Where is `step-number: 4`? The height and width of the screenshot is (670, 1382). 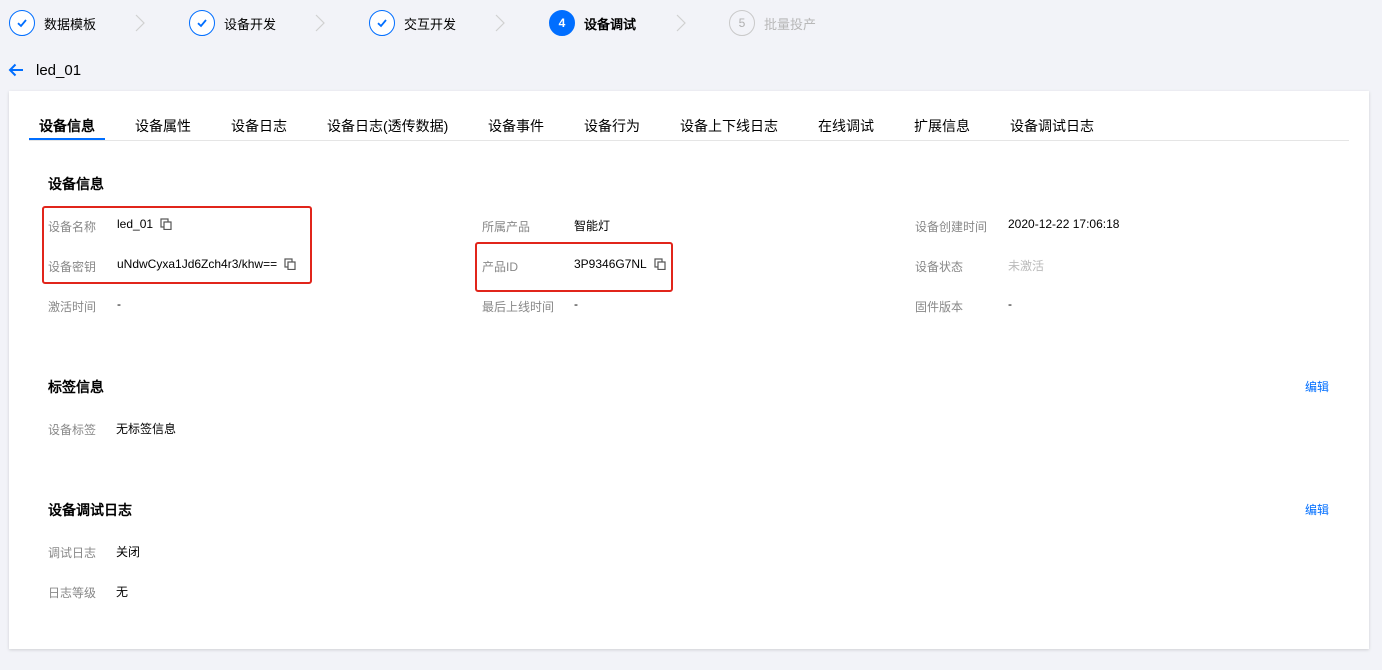 step-number: 4 is located at coordinates (562, 23).